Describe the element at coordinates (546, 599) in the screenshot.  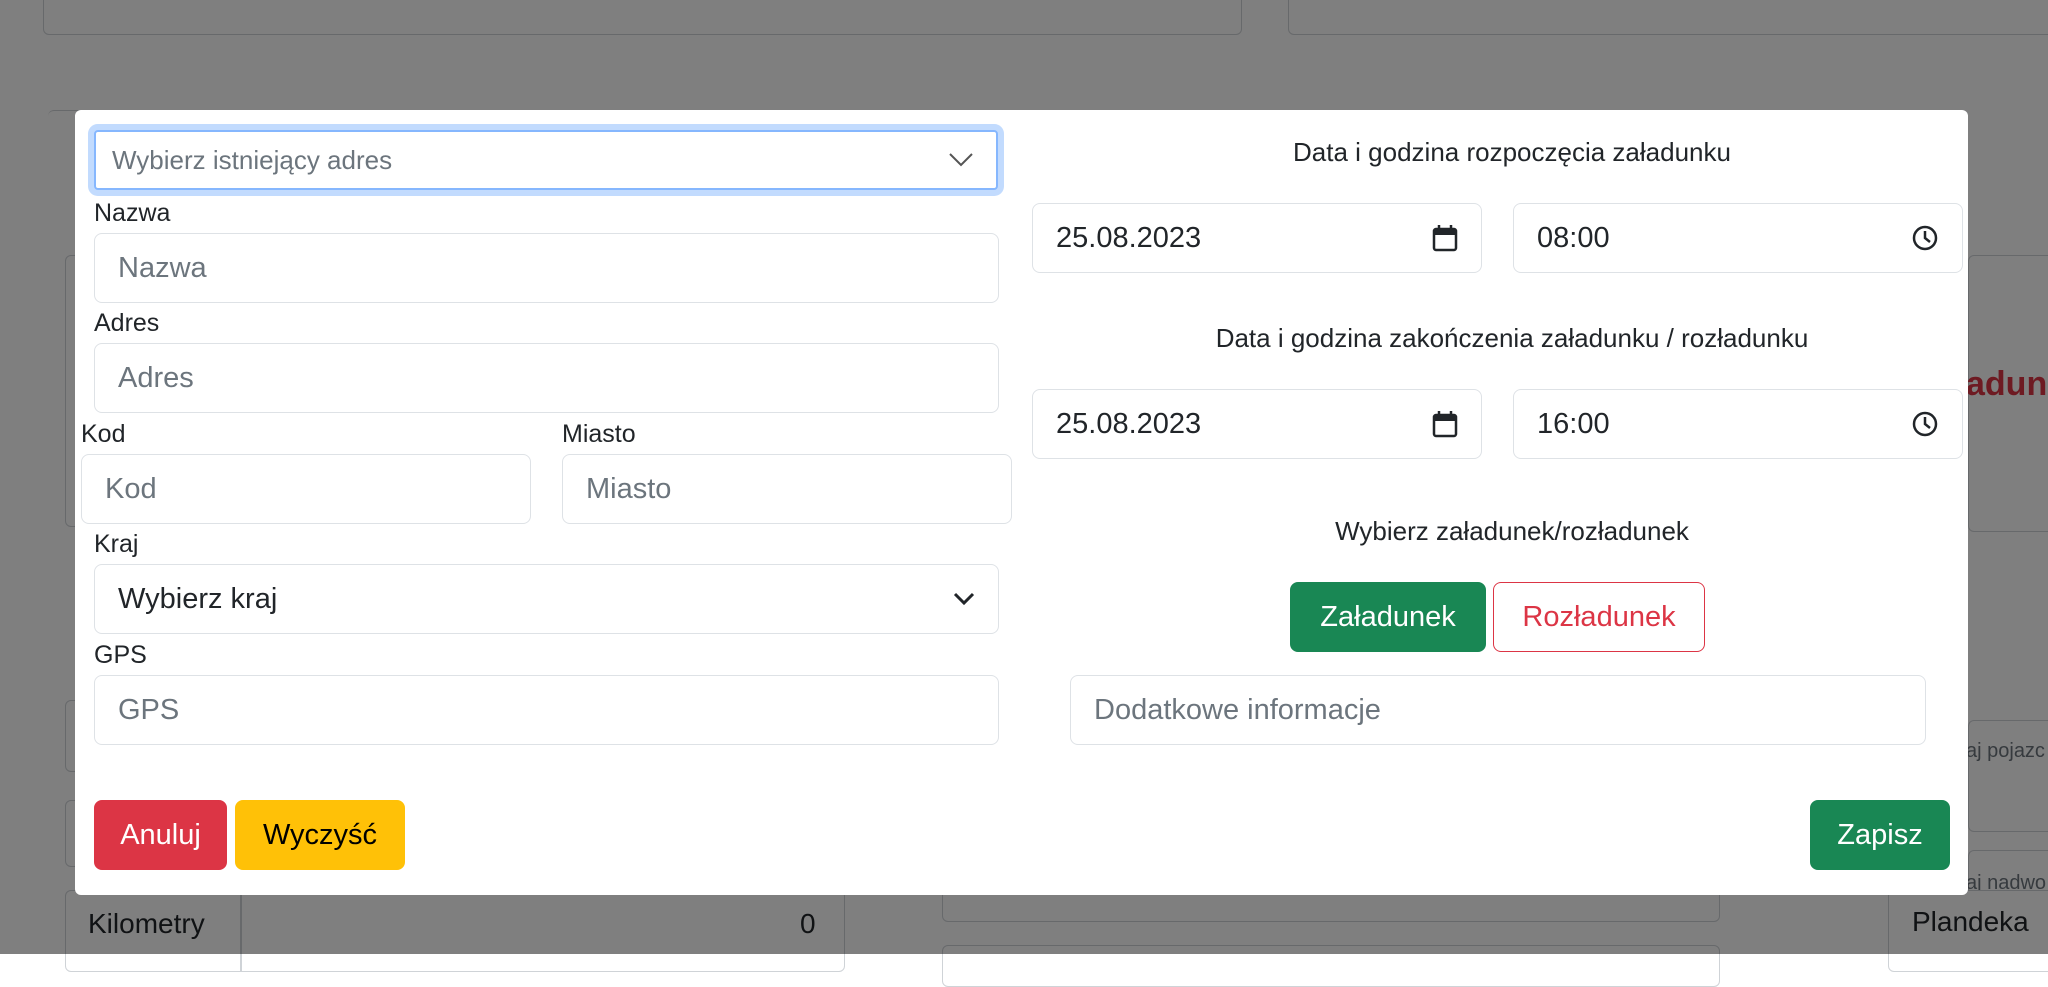
I see `country-select: Wybierz kraj` at that location.